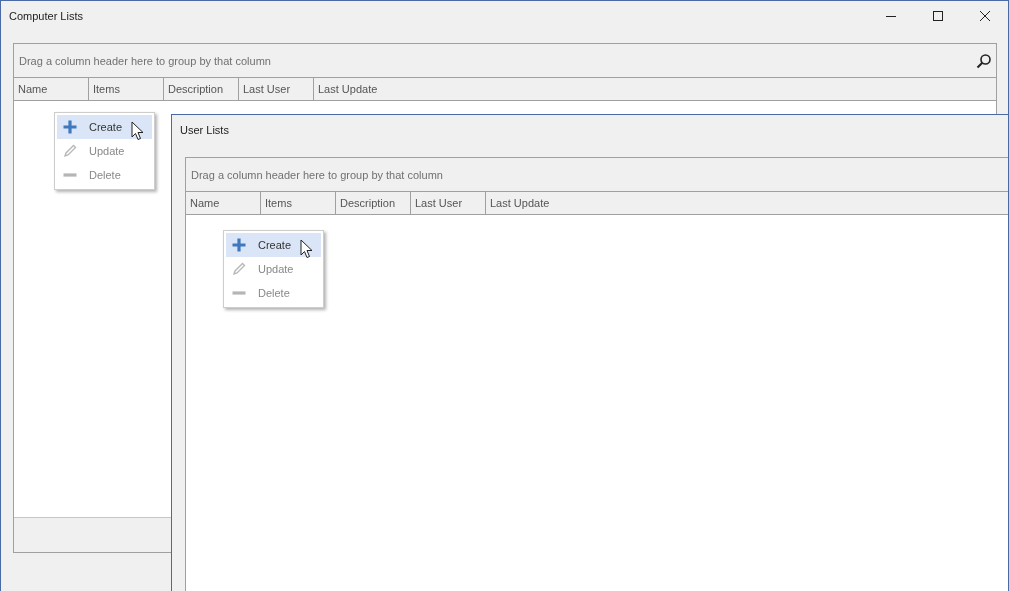 This screenshot has height=591, width=1009. I want to click on search-icon, so click(984, 60).